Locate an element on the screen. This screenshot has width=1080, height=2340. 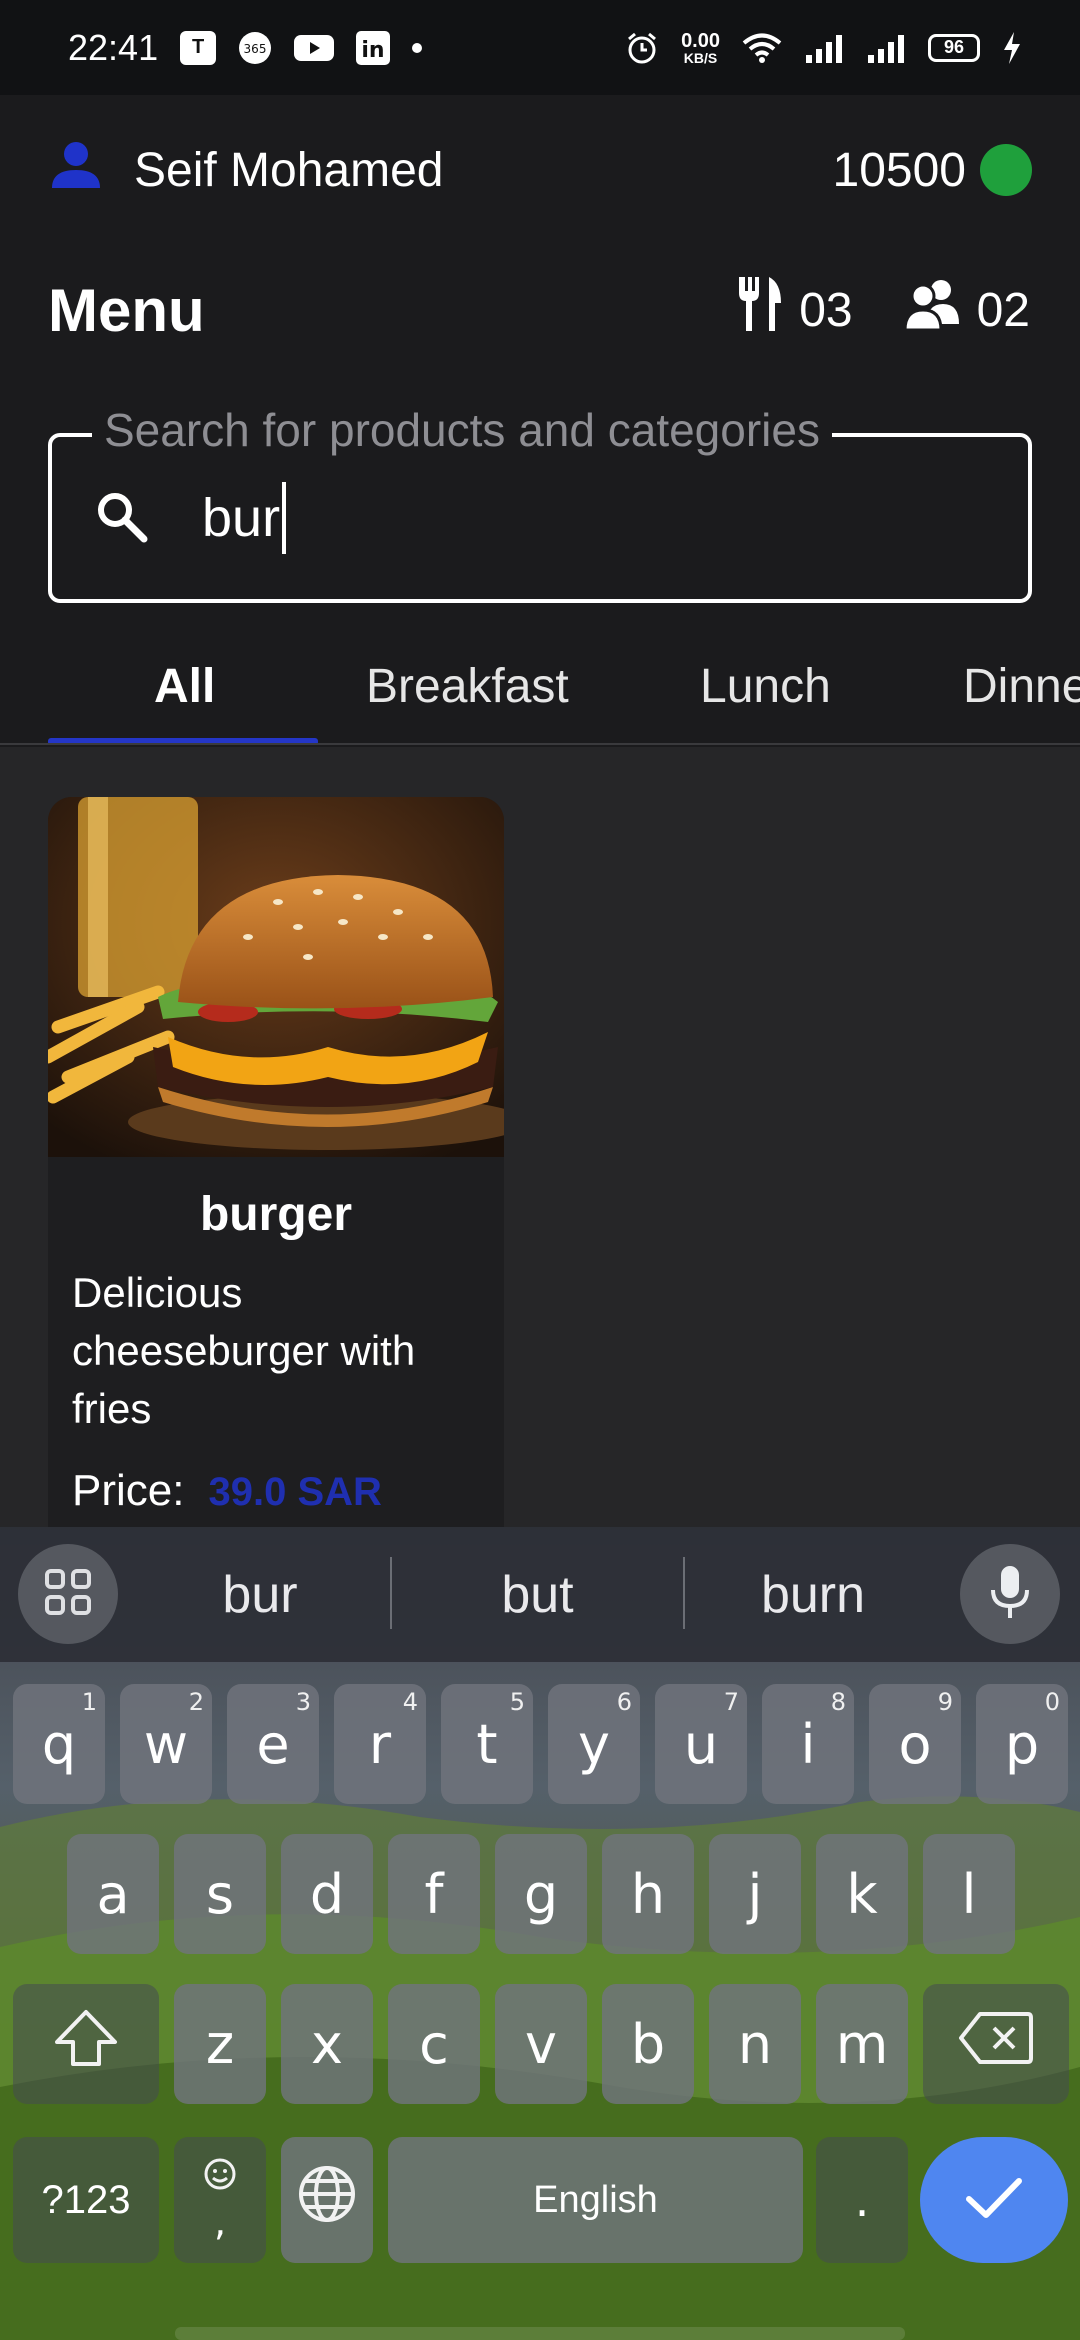
guests-counter: 02 is located at coordinates (966, 310).